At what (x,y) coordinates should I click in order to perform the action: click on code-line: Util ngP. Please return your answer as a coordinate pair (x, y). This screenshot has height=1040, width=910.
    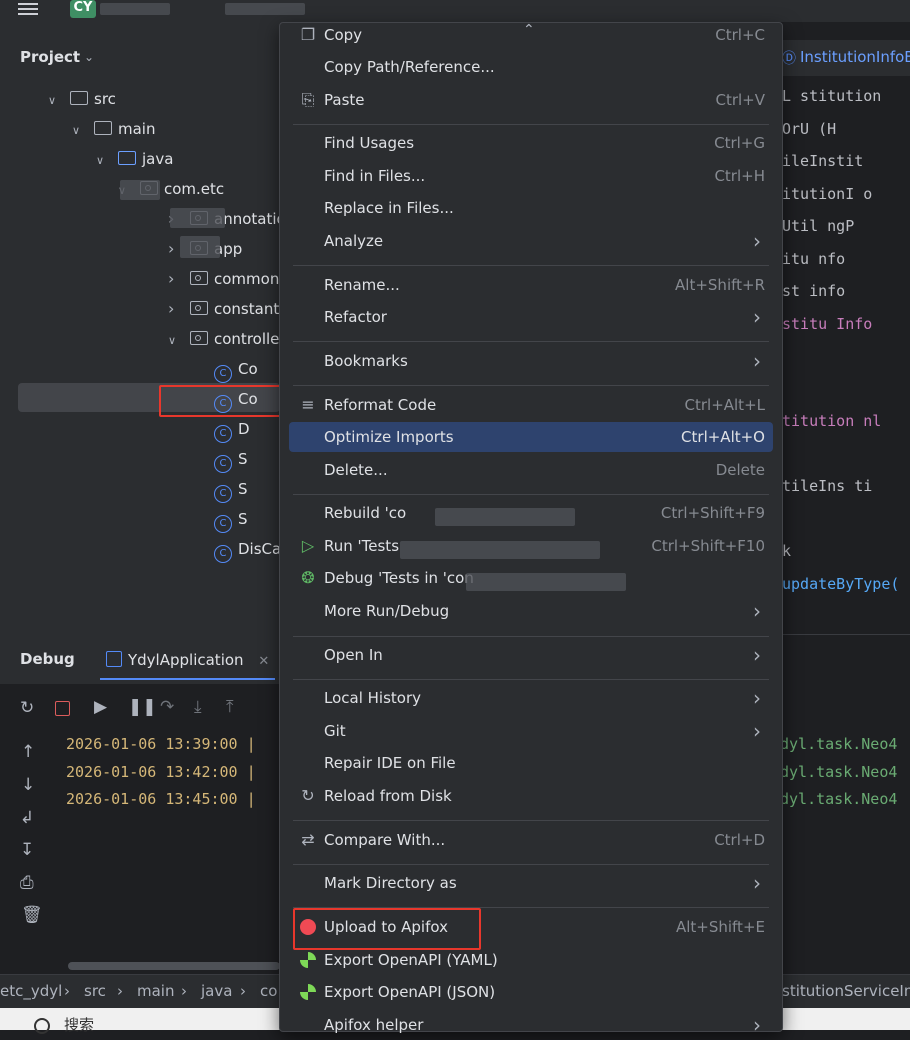
    Looking at the image, I should click on (818, 226).